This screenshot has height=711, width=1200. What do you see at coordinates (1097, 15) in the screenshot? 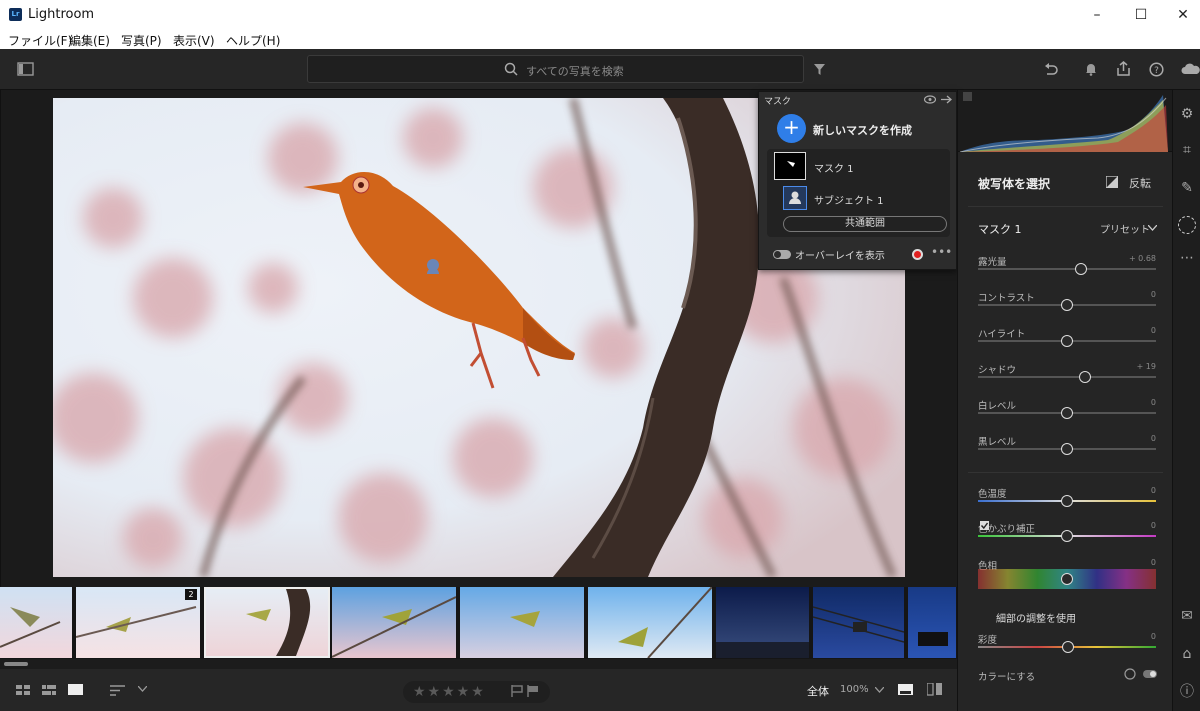
I see `minimize-button: –` at bounding box center [1097, 15].